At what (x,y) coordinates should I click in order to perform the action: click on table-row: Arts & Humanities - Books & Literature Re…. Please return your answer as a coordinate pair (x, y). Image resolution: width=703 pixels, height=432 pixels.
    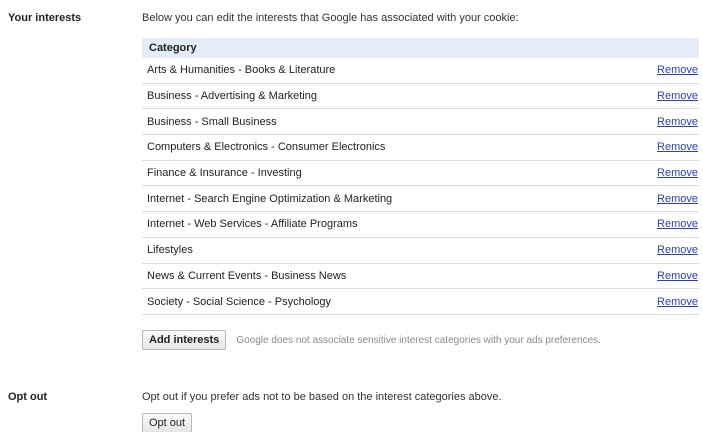
    Looking at the image, I should click on (420, 71).